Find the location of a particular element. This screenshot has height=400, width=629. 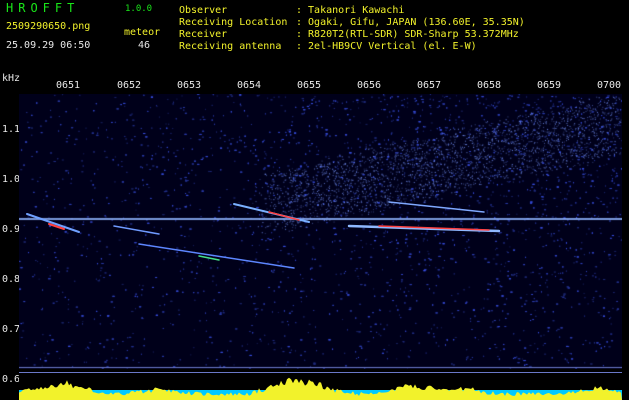

y-axis-unit: kHz is located at coordinates (11, 78).